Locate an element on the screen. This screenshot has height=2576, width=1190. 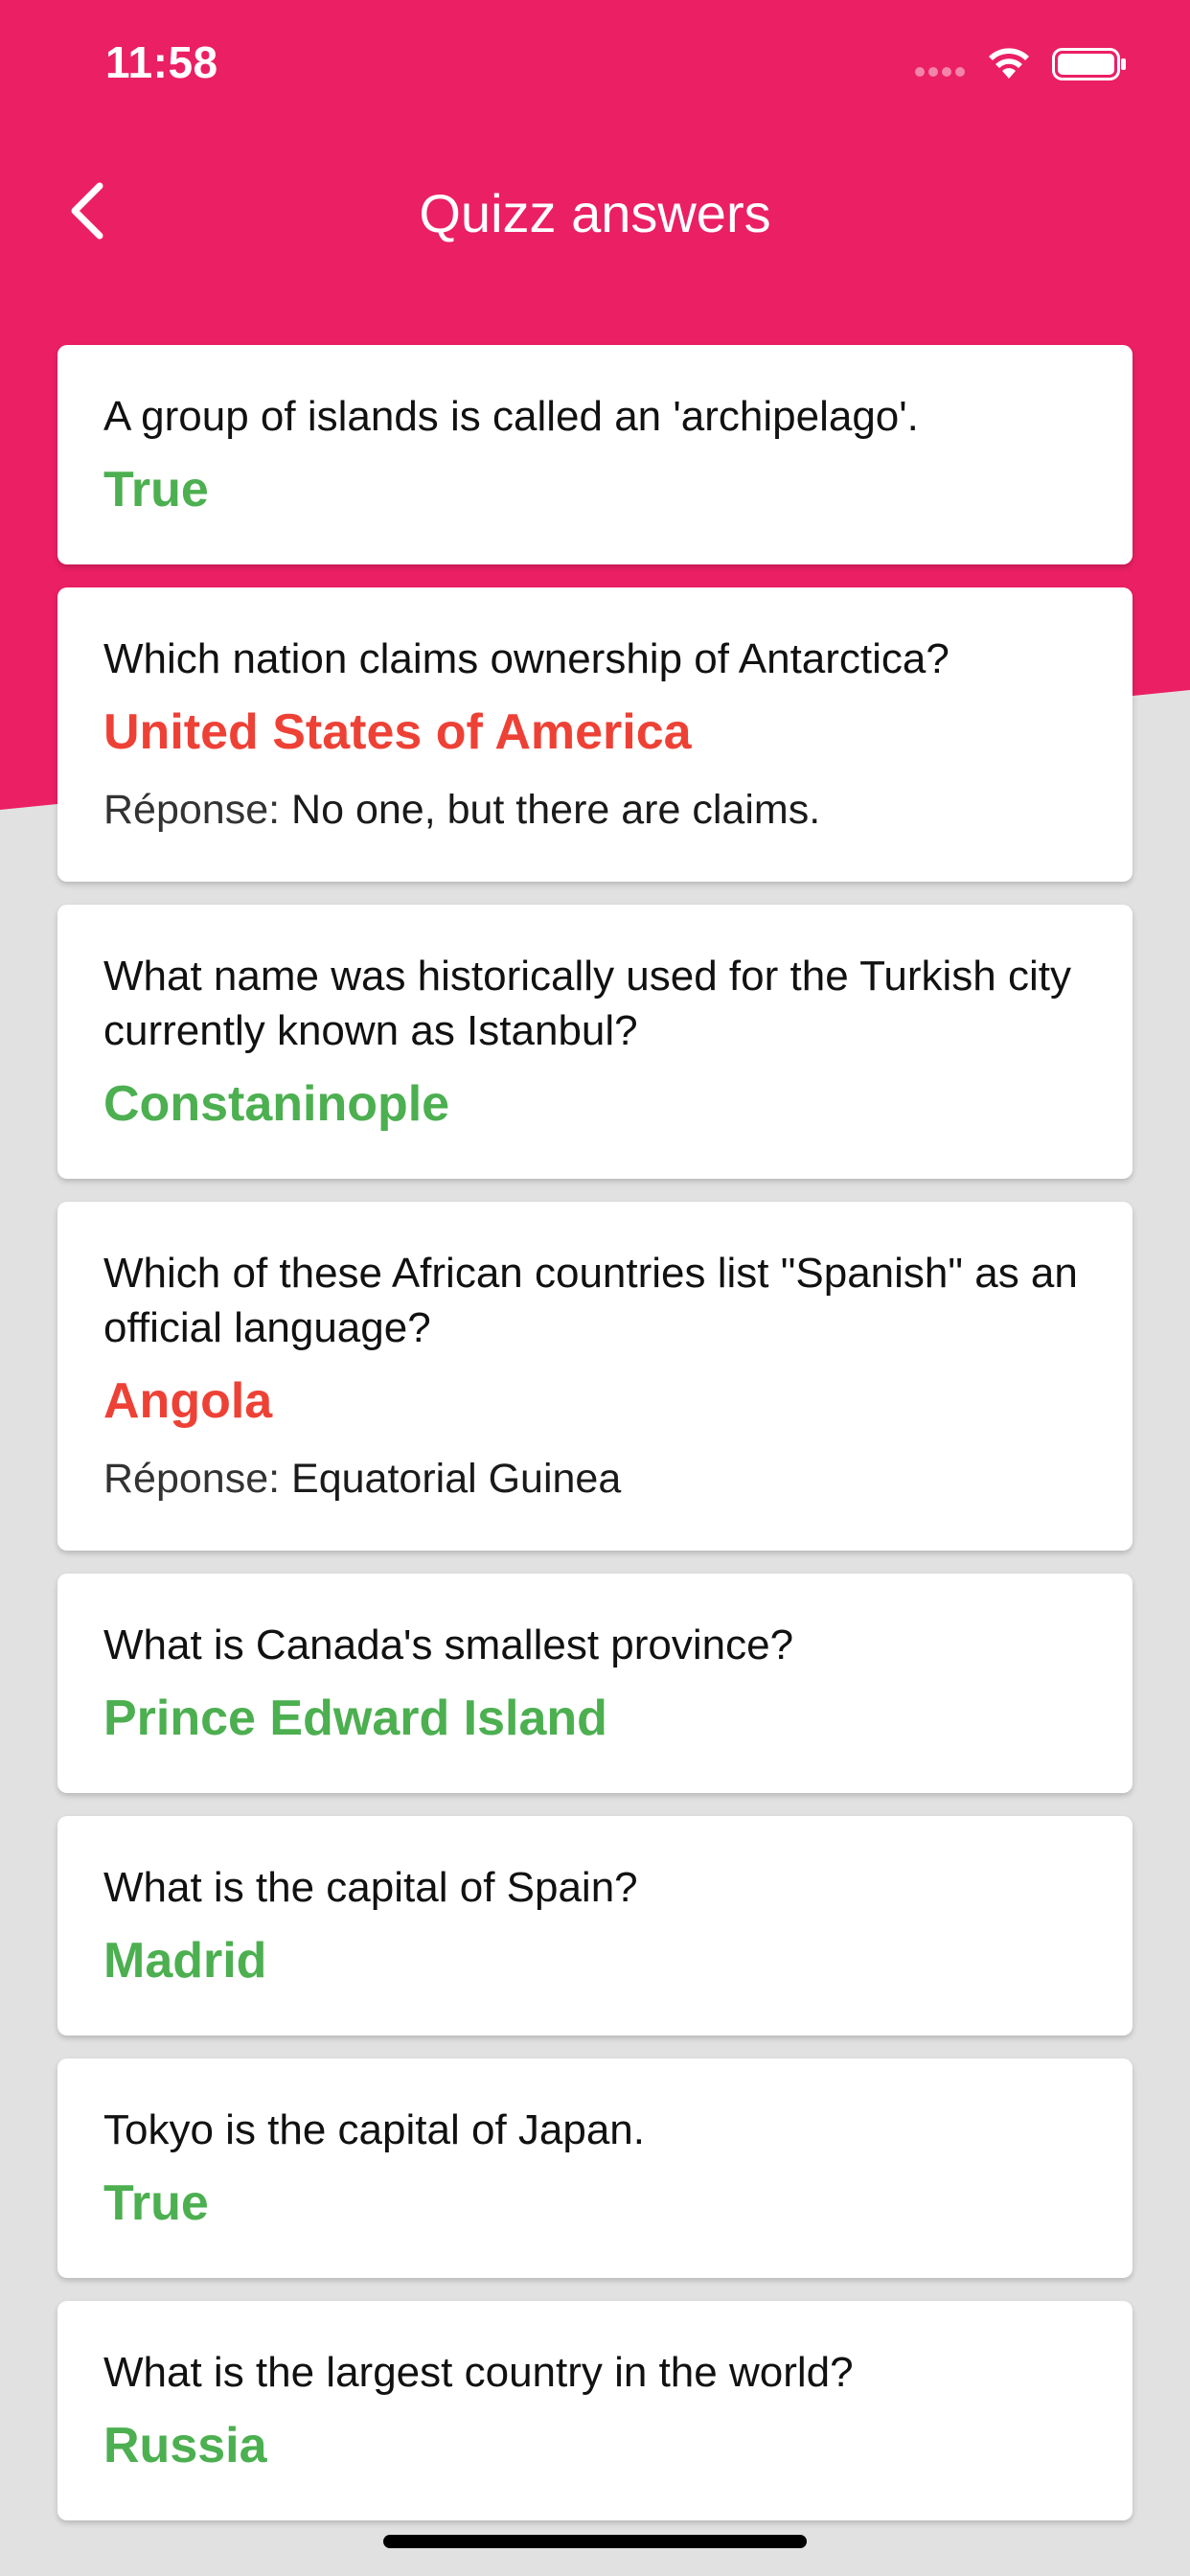
given-answer: Russia is located at coordinates (185, 2445).